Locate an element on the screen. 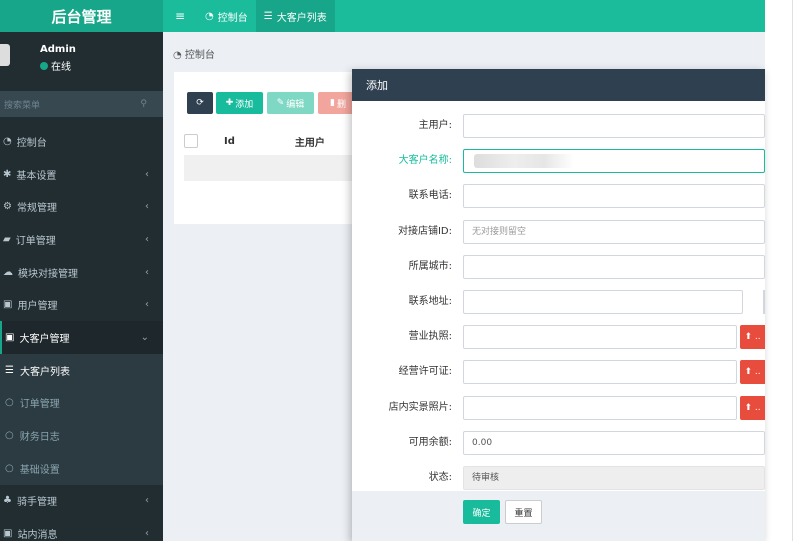 This screenshot has width=804, height=541. address-label: 联系地址: is located at coordinates (430, 301).